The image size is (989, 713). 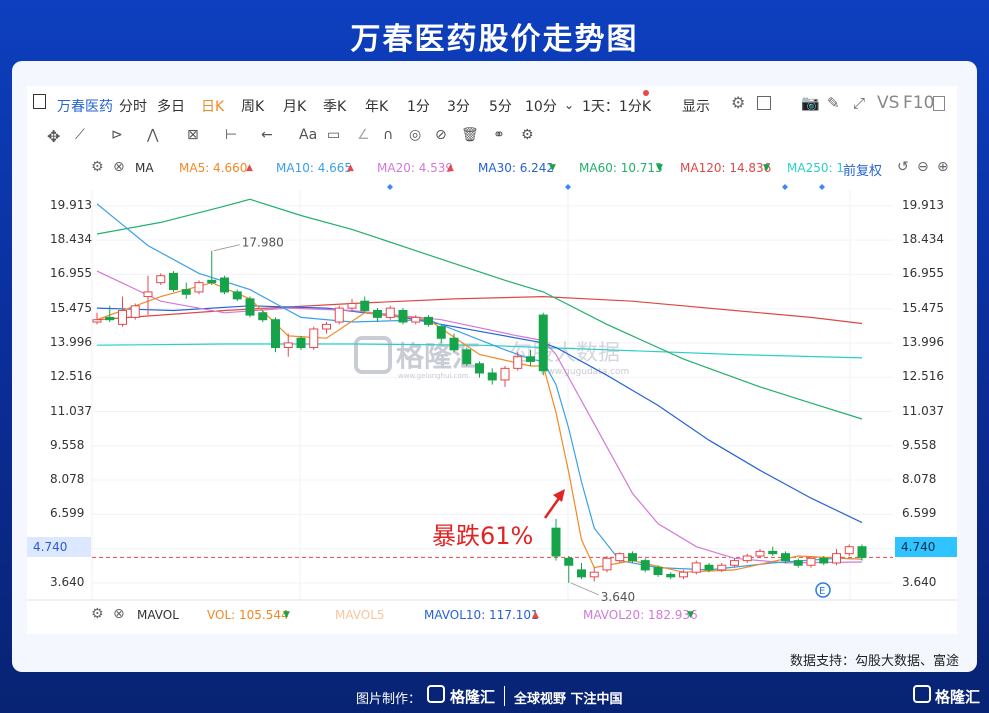 I want to click on slogan: 全球视野 下注中国, so click(x=568, y=699).